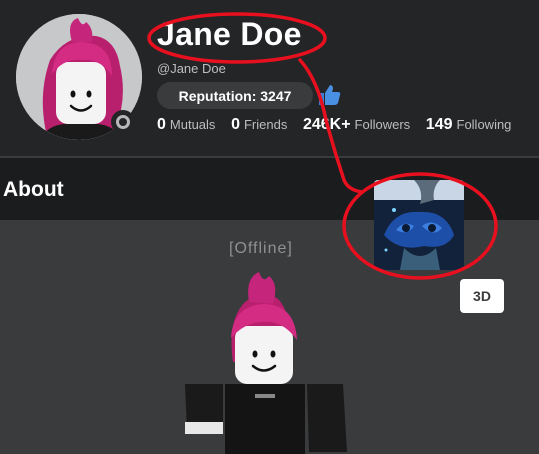 The height and width of the screenshot is (454, 539). I want to click on display-name: Jane Doe, so click(229, 34).